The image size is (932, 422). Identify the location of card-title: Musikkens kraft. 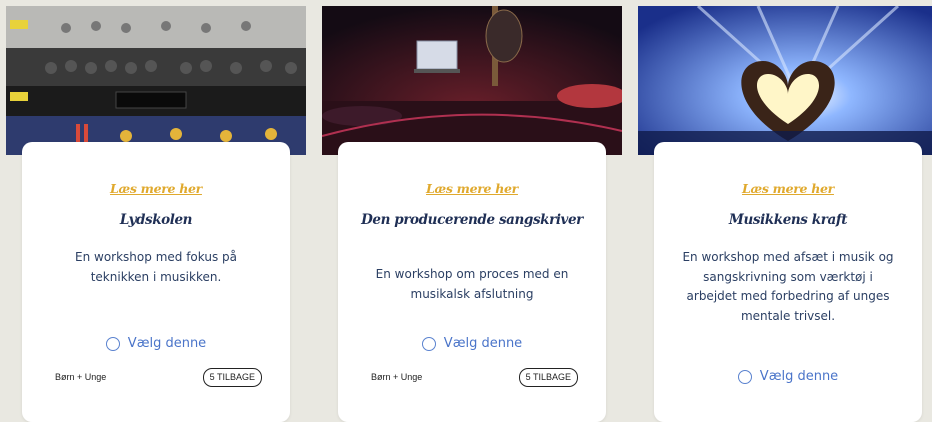
(788, 220).